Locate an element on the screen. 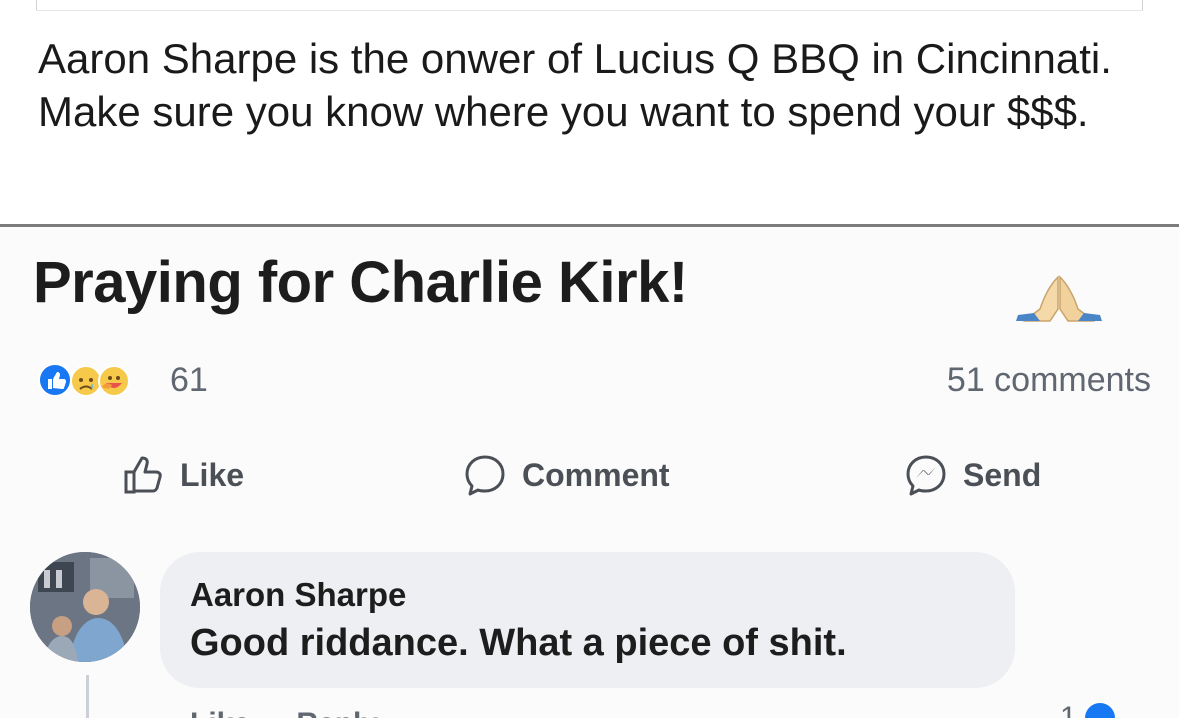 This screenshot has height=718, width=1179. thread-line is located at coordinates (87, 696).